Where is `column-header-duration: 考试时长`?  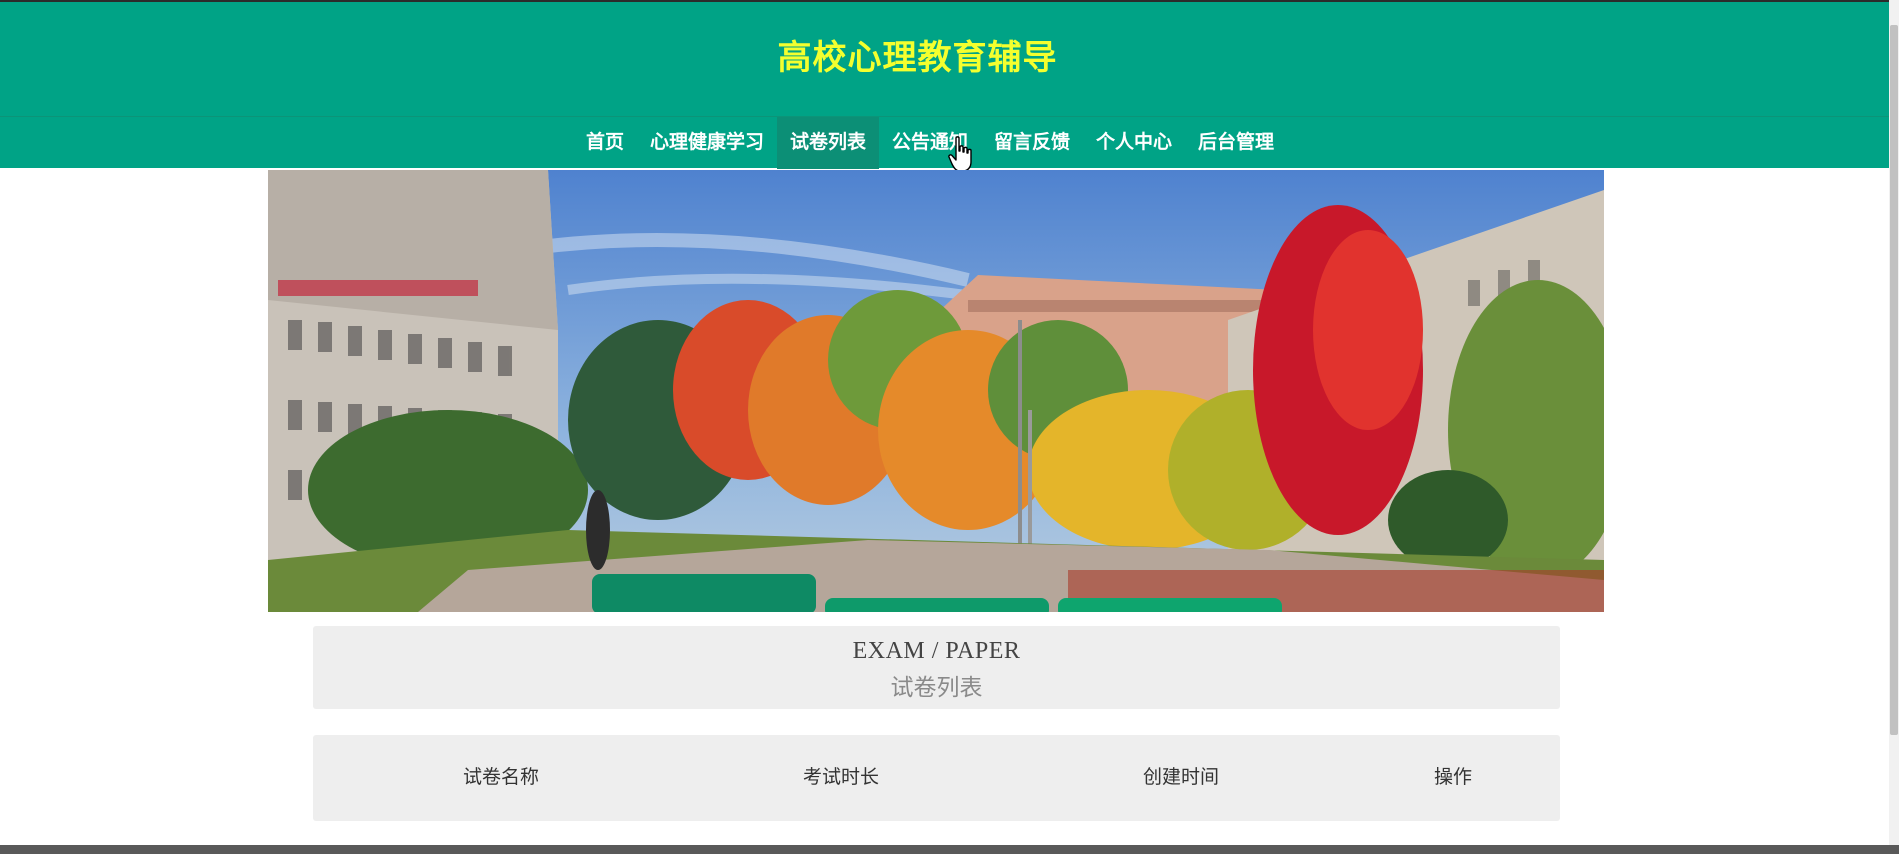
column-header-duration: 考试时长 is located at coordinates (840, 777).